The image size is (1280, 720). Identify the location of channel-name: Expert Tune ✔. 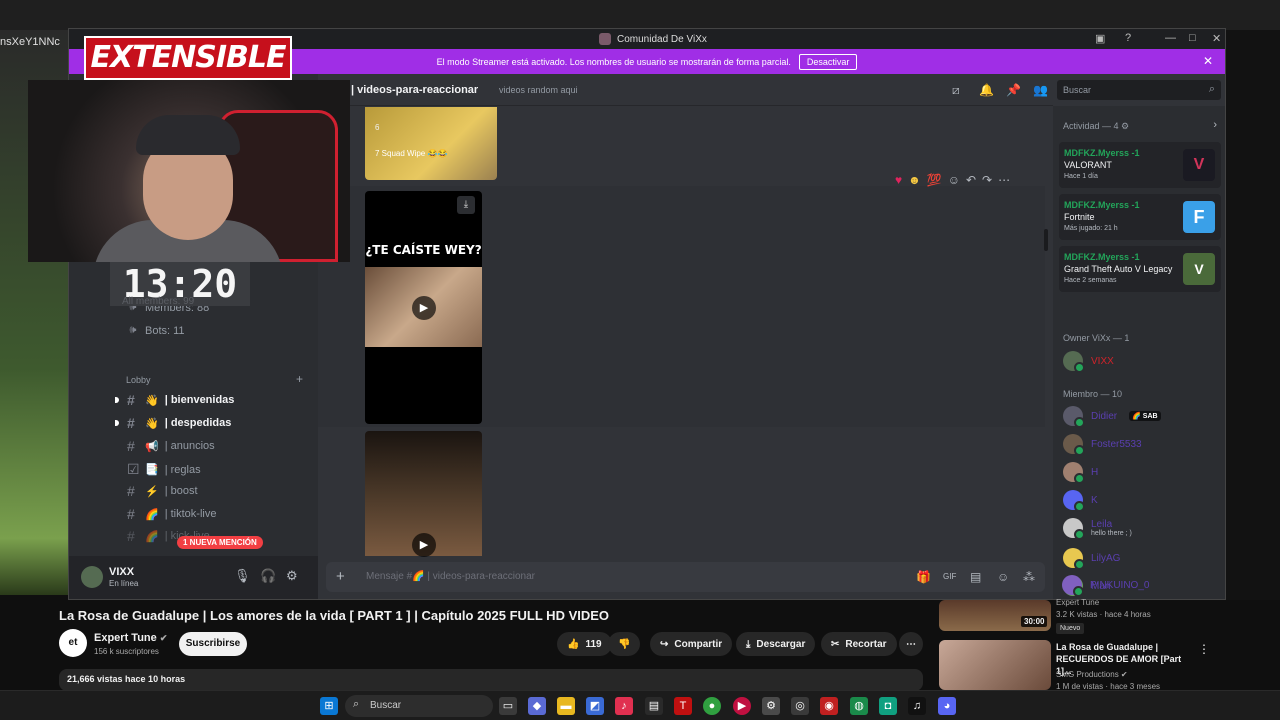
(130, 638).